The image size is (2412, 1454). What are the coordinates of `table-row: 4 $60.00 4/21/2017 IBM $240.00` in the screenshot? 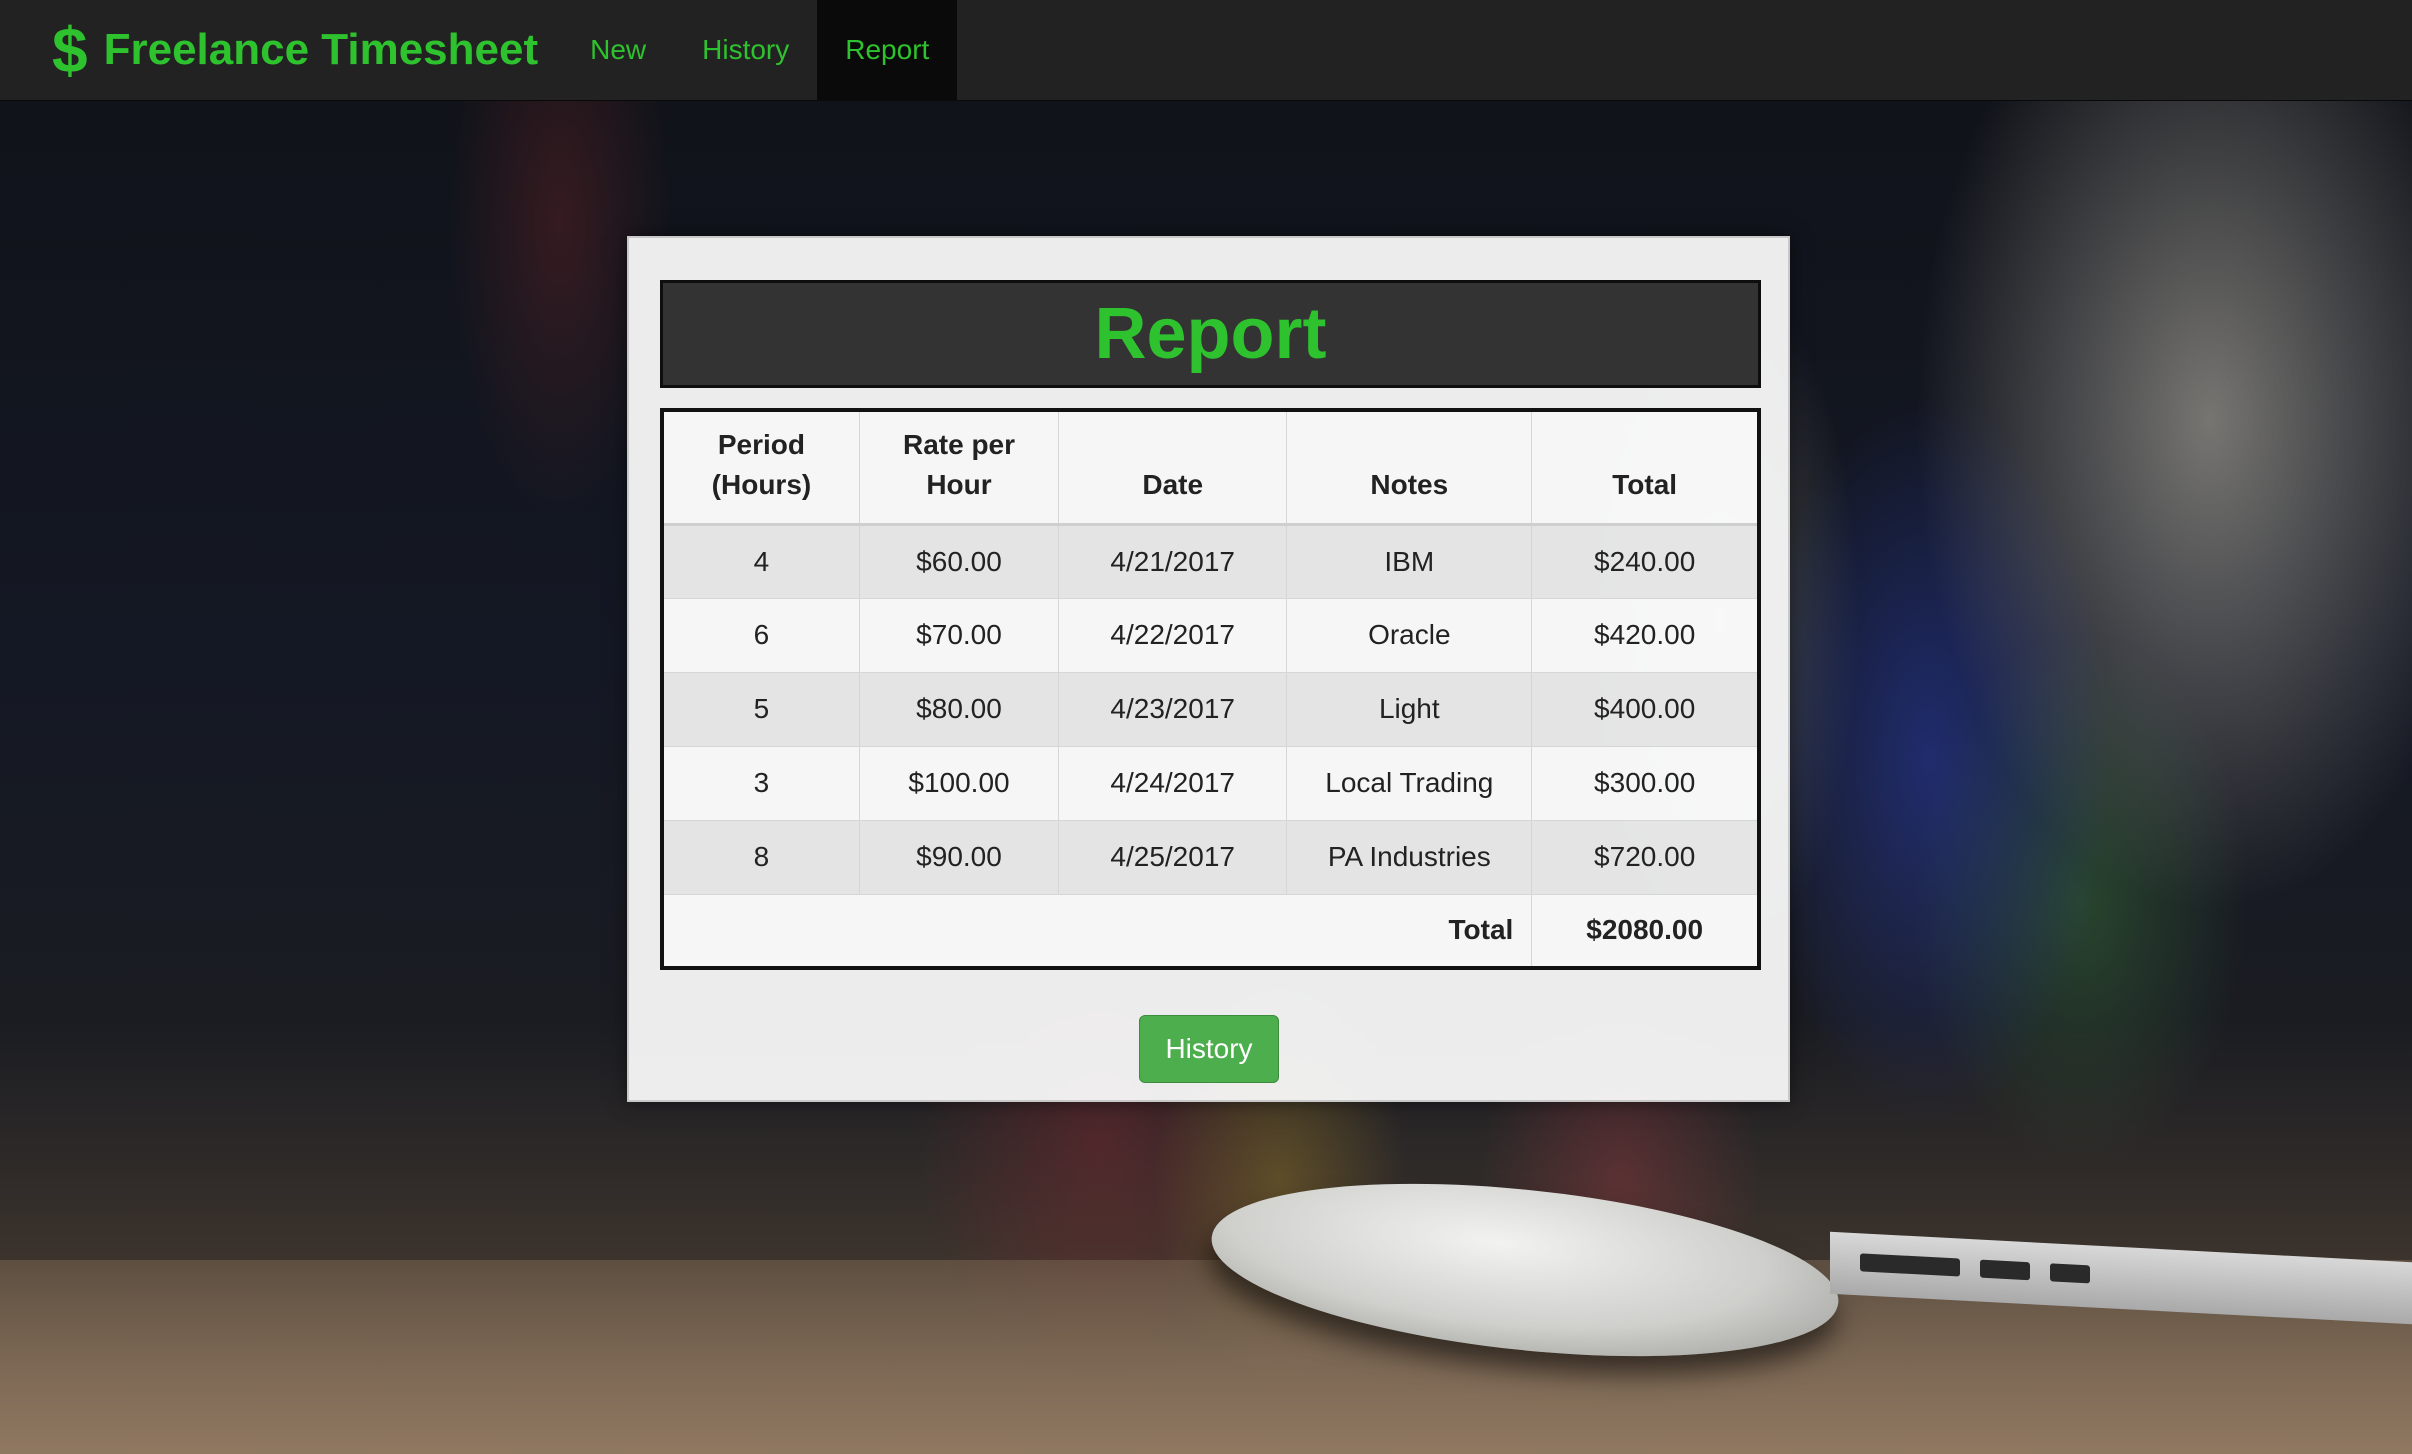 It's located at (1210, 561).